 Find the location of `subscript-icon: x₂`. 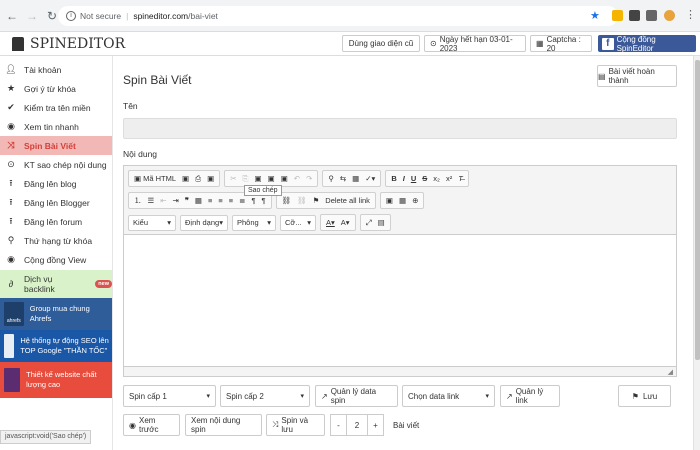

subscript-icon: x₂ is located at coordinates (436, 178).